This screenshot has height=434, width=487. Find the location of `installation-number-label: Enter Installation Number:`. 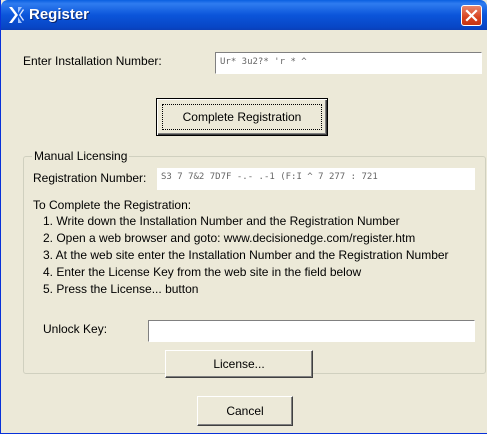

installation-number-label: Enter Installation Number: is located at coordinates (92, 61).